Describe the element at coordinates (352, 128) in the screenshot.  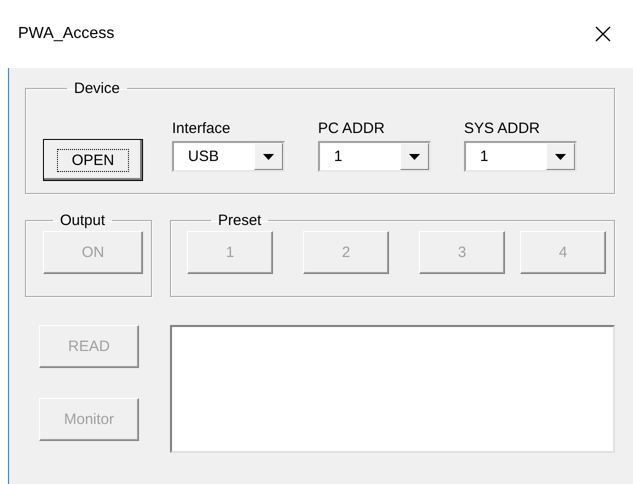
I see `field-label: PC ADDR` at that location.